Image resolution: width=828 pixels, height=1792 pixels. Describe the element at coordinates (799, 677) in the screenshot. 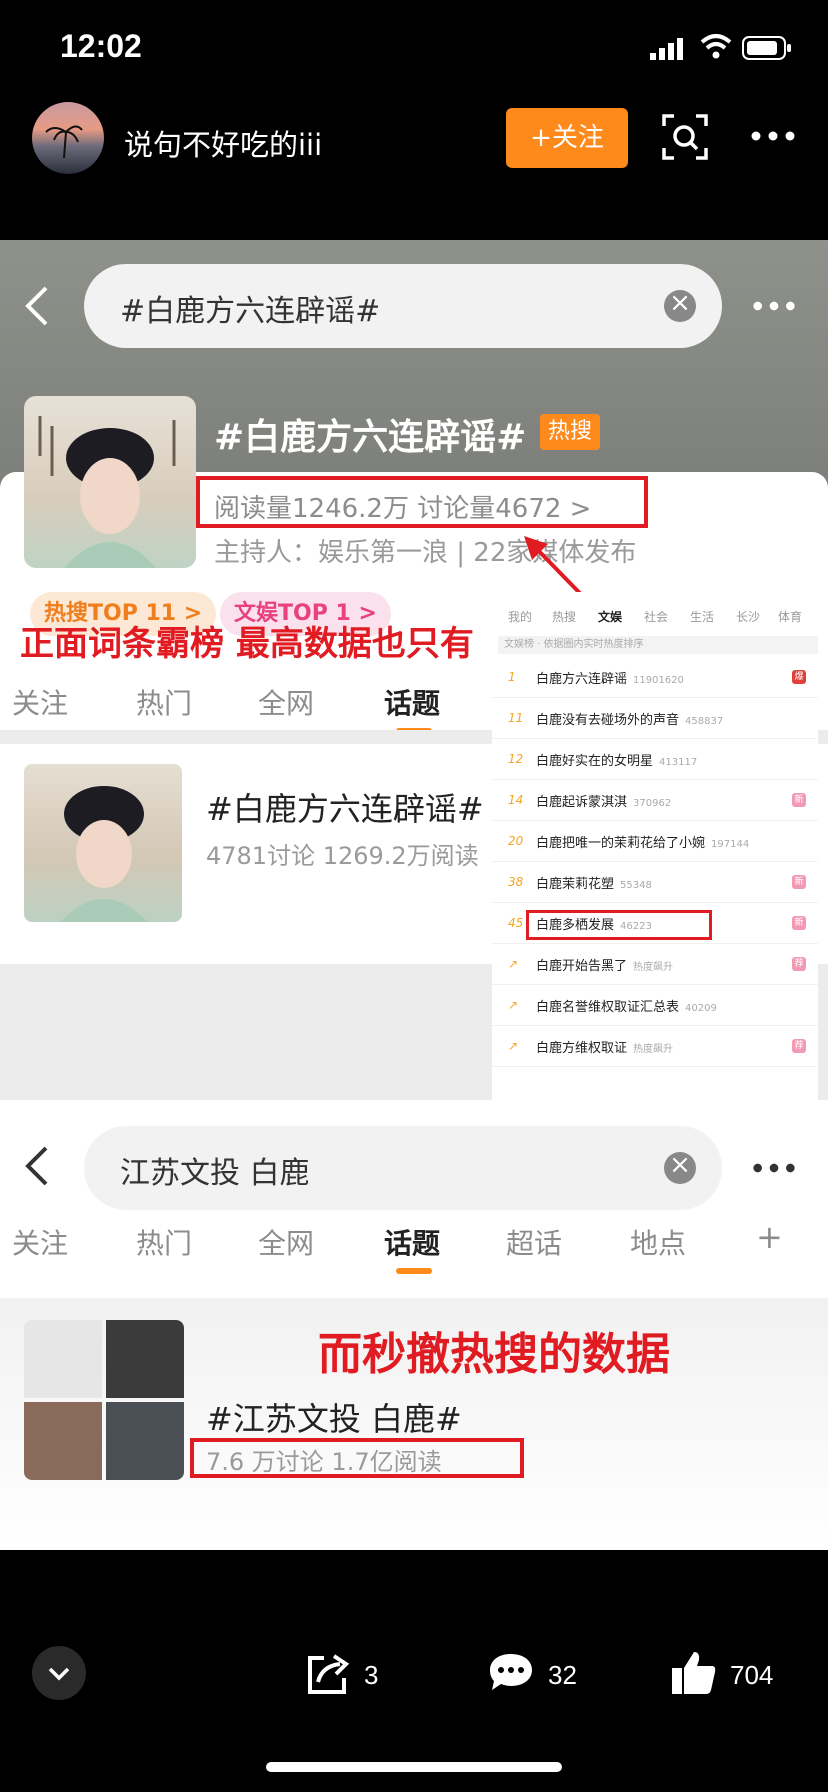

I see `rank-badge: 爆` at that location.